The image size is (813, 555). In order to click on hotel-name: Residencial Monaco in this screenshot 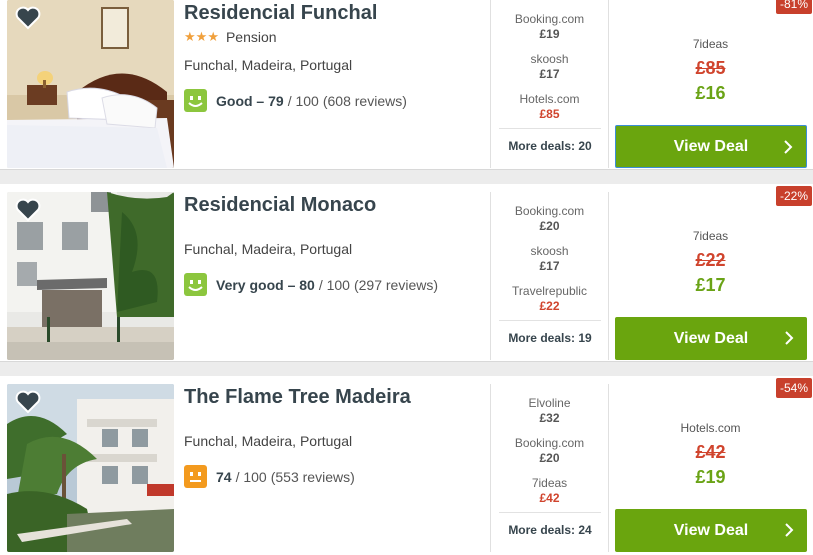, I will do `click(334, 205)`.